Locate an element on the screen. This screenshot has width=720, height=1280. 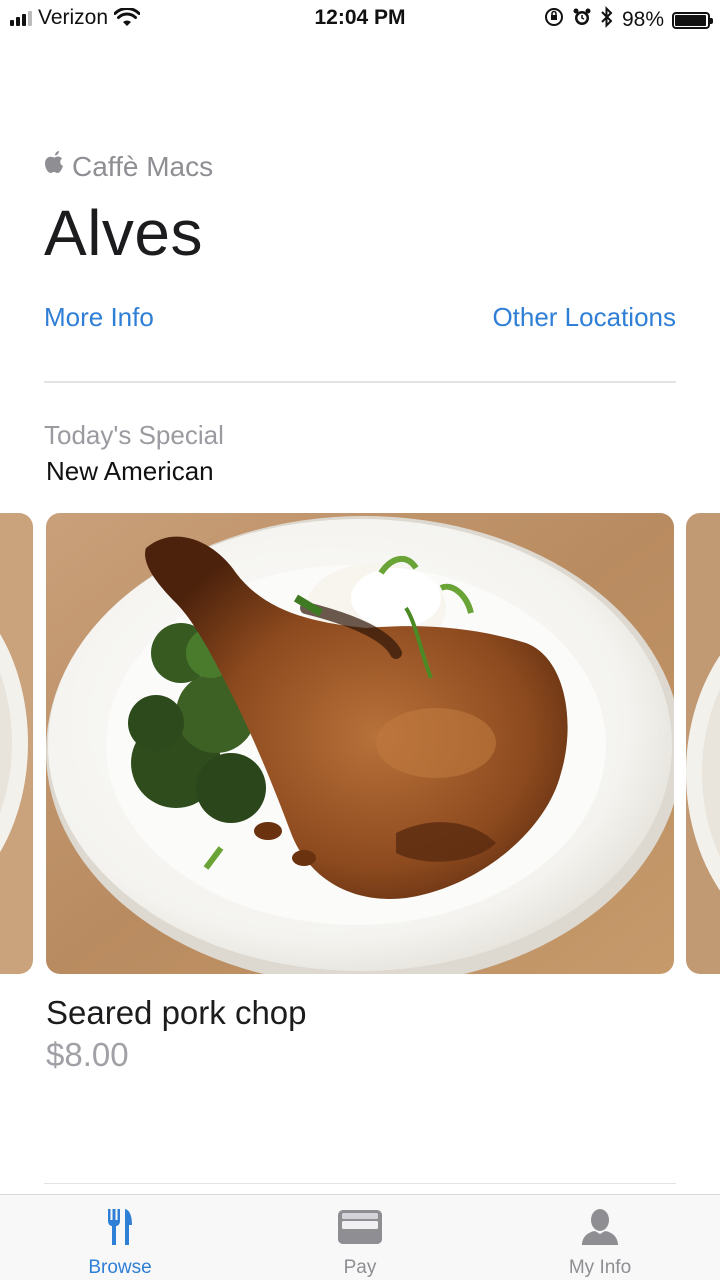
battery-icon is located at coordinates (692, 20).